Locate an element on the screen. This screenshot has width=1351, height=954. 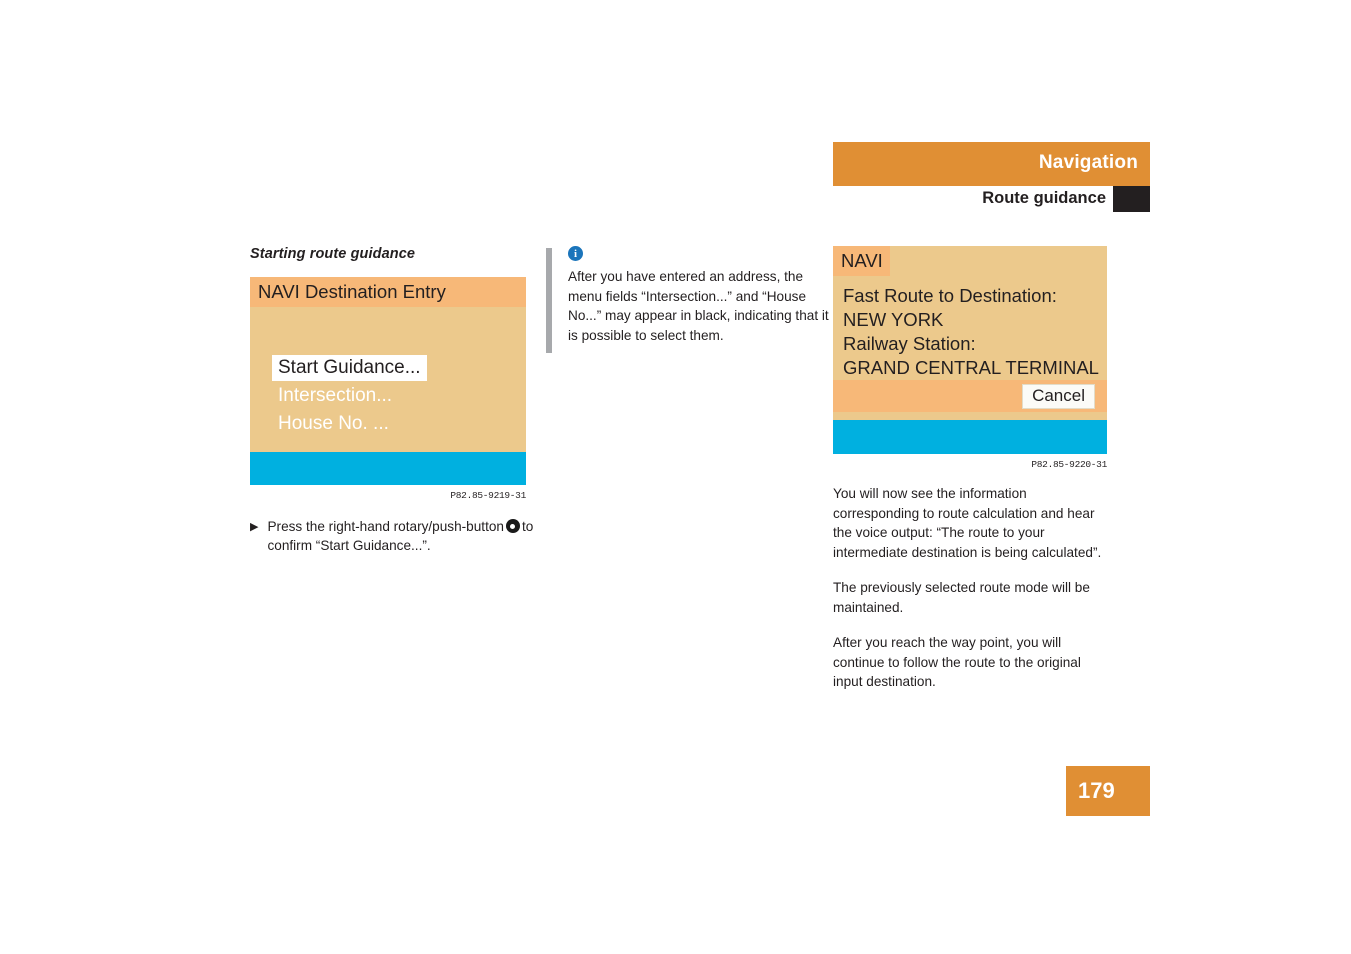
nav-message-line: GRAND CENTRAL TERMINAL is located at coordinates (971, 367).